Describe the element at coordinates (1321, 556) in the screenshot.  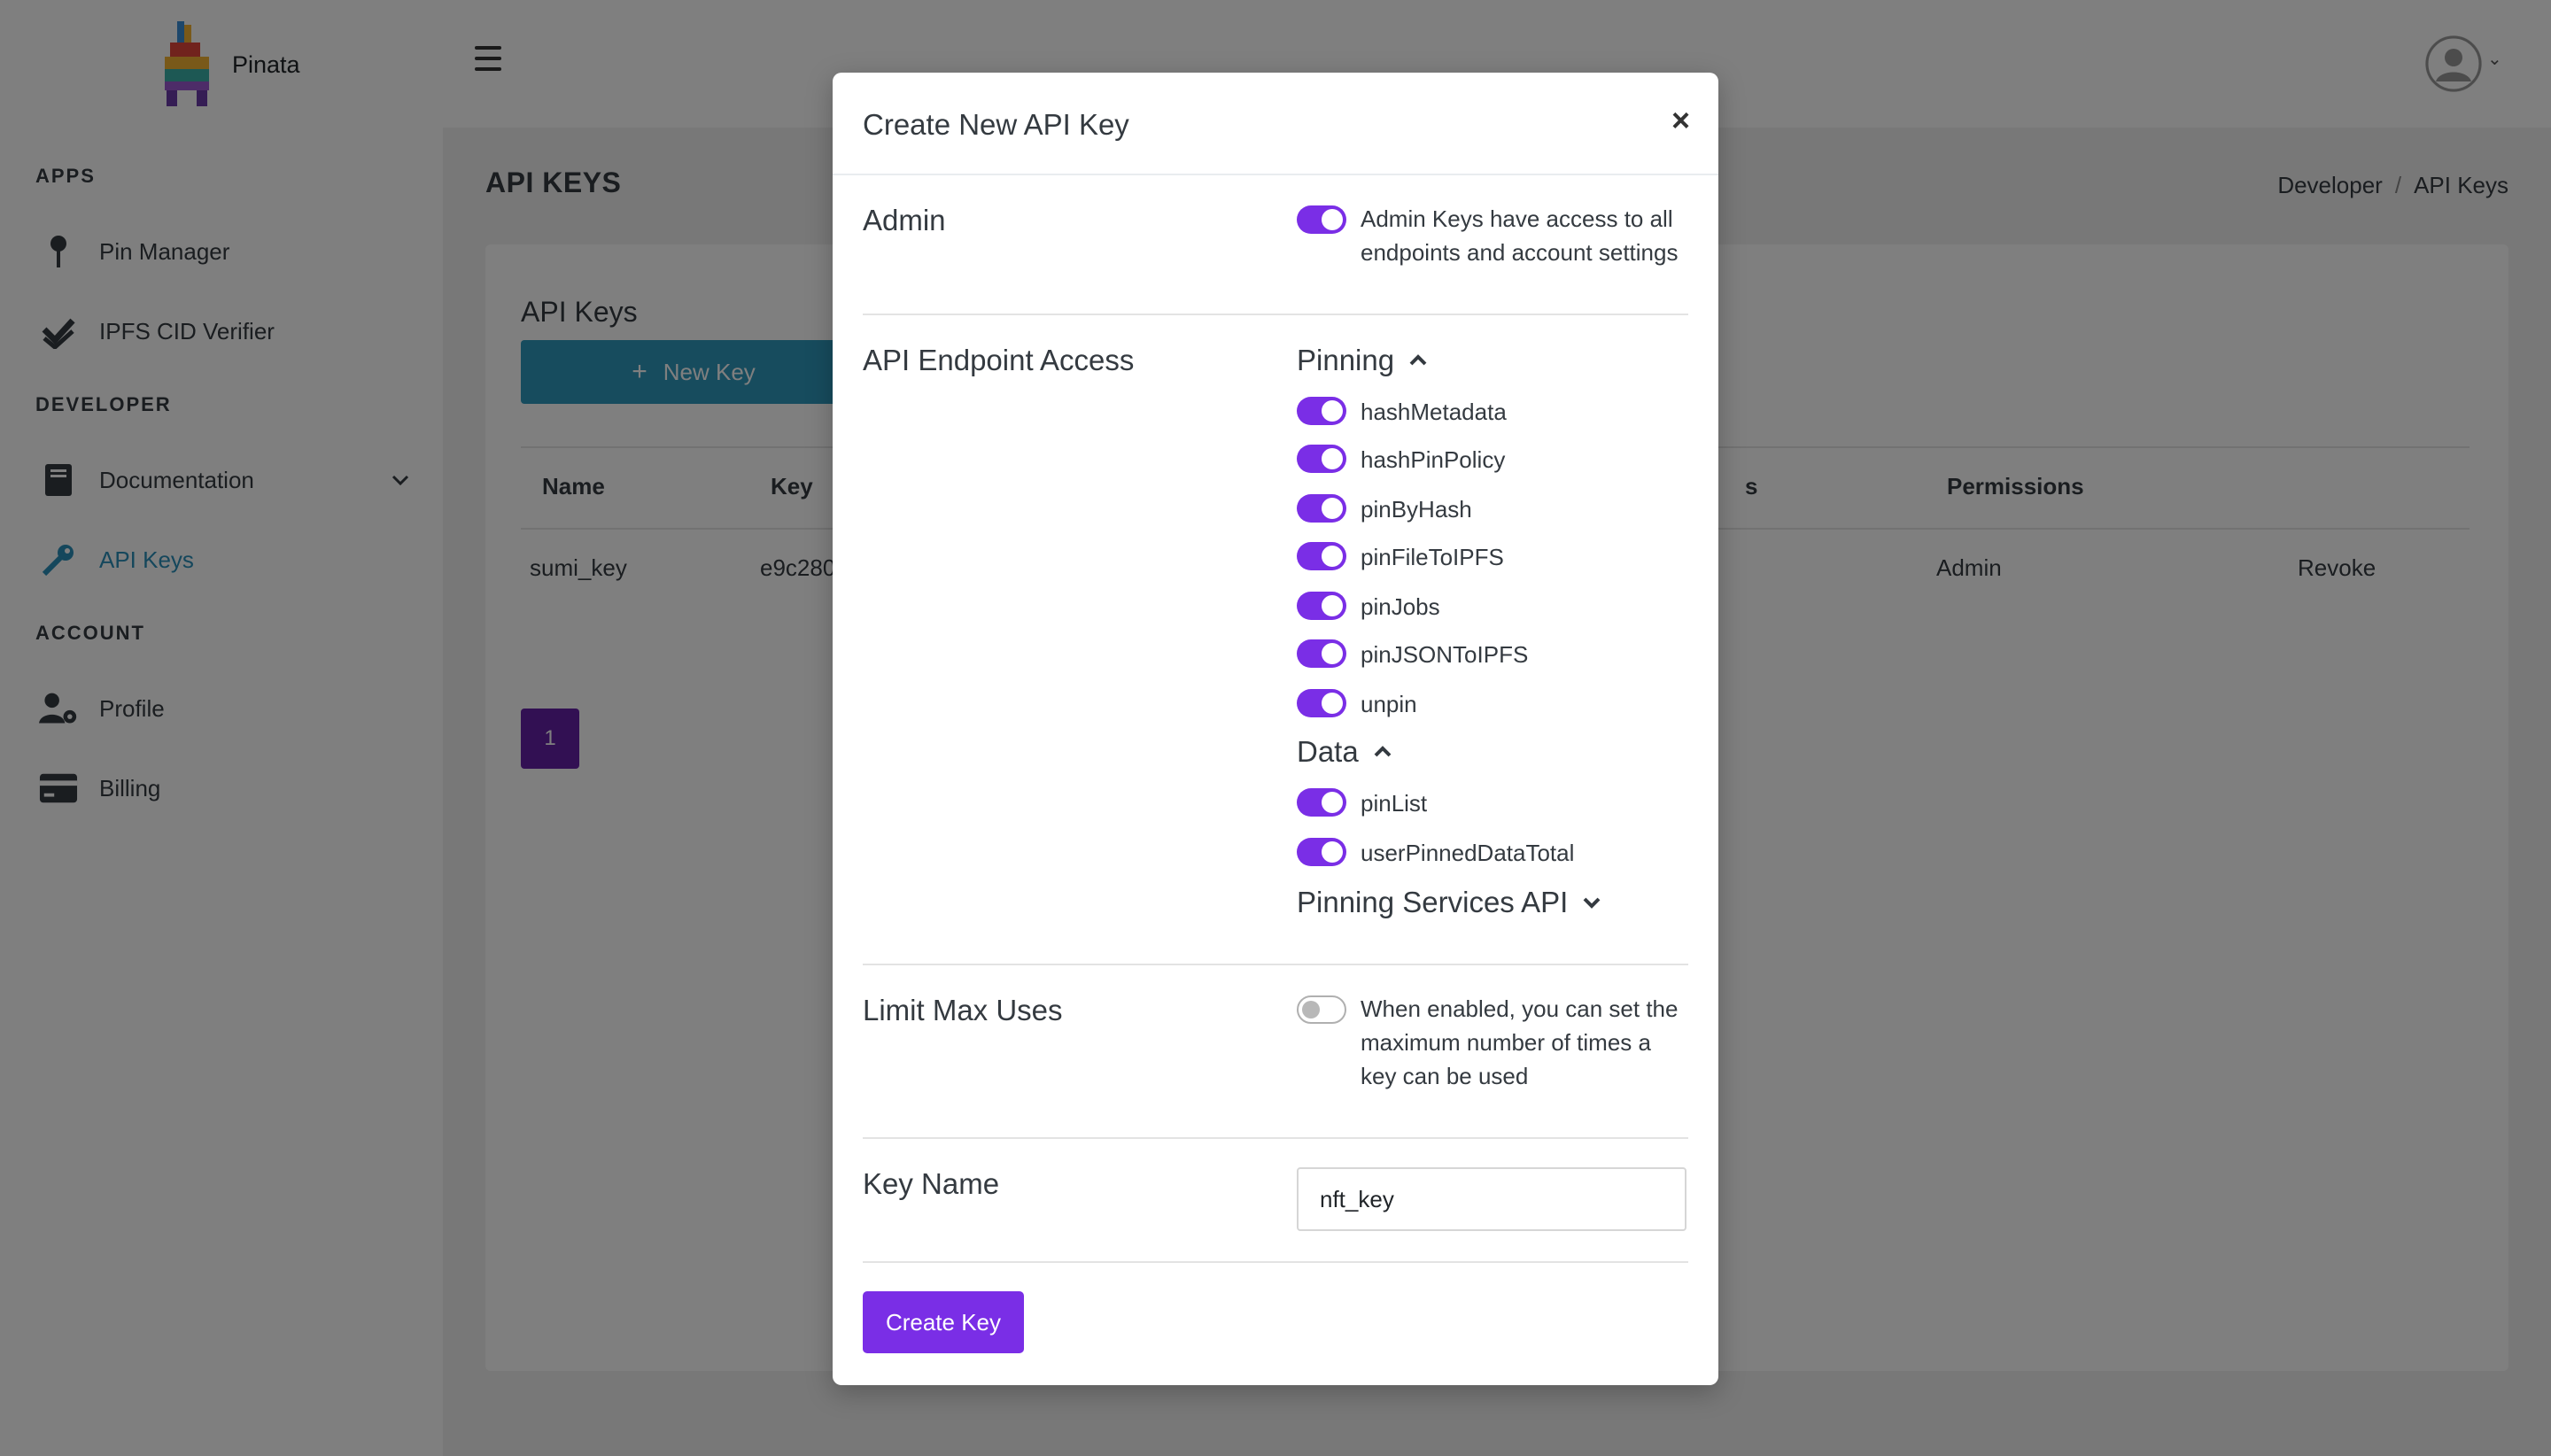
I see `toggle-pinFileToIPFS` at that location.